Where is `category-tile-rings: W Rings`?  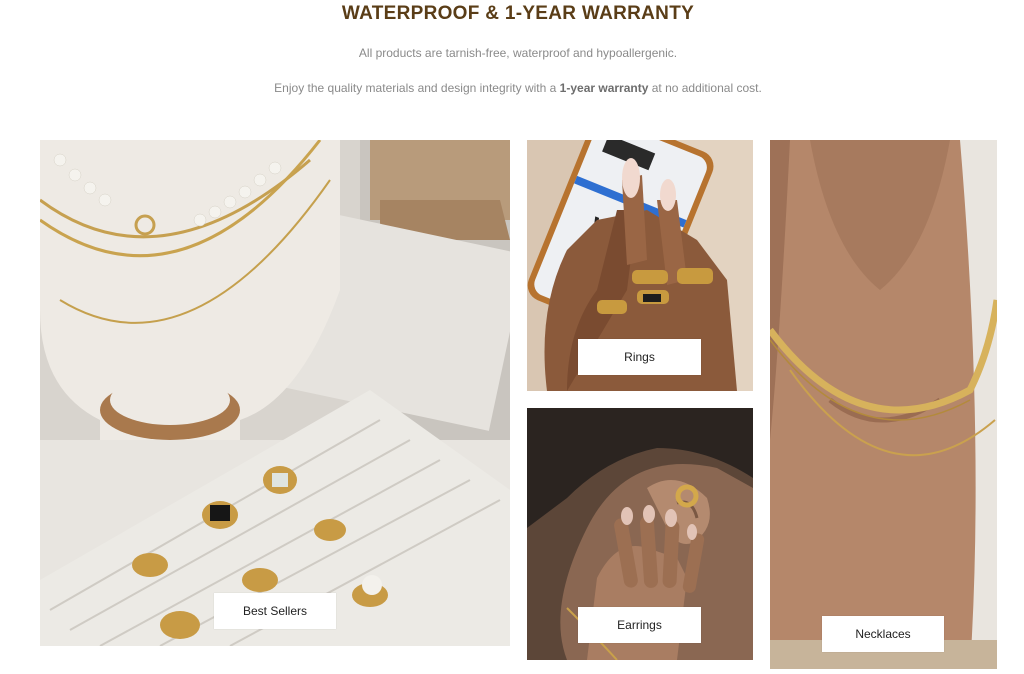 category-tile-rings: W Rings is located at coordinates (640, 265).